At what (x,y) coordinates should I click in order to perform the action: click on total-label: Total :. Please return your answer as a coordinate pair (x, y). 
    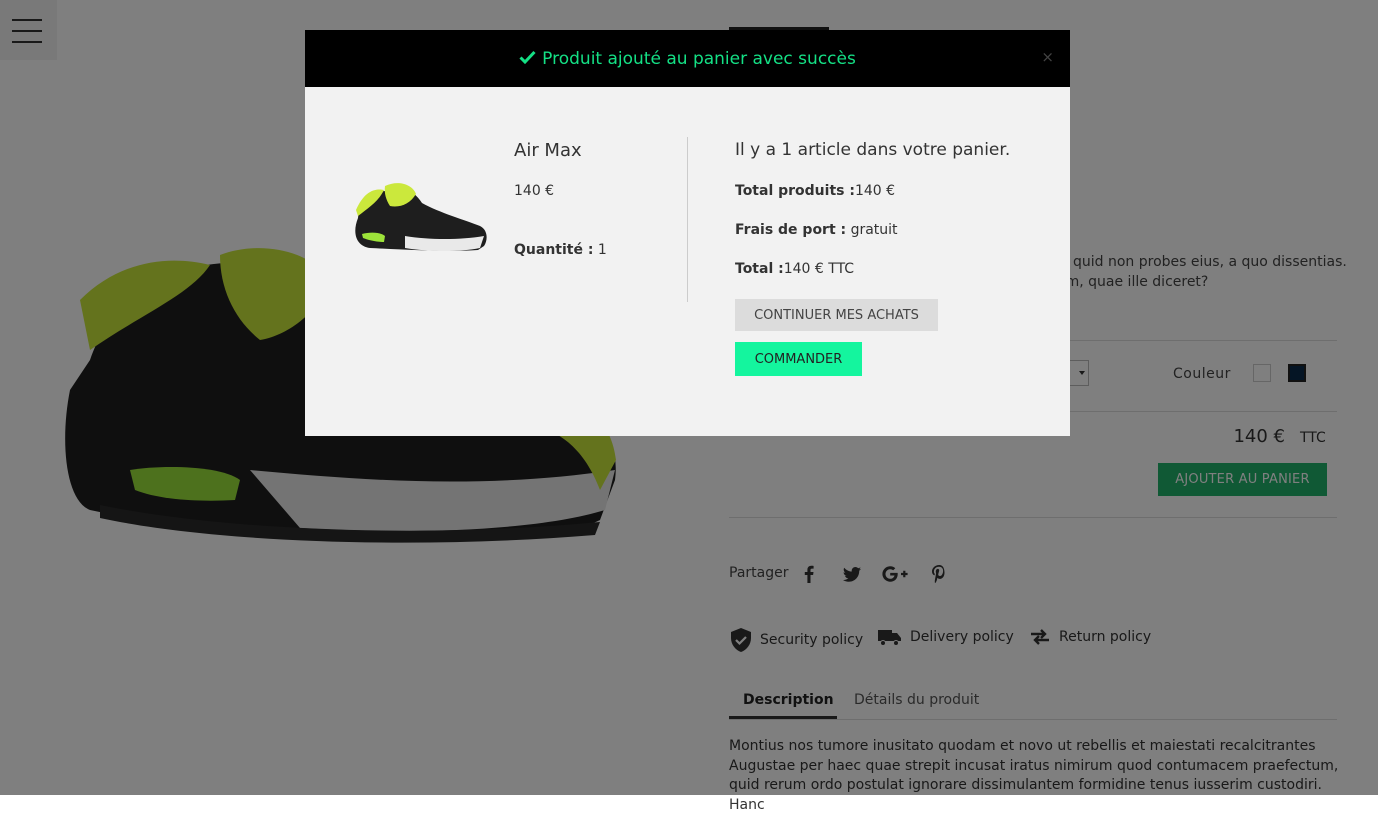
    Looking at the image, I should click on (759, 269).